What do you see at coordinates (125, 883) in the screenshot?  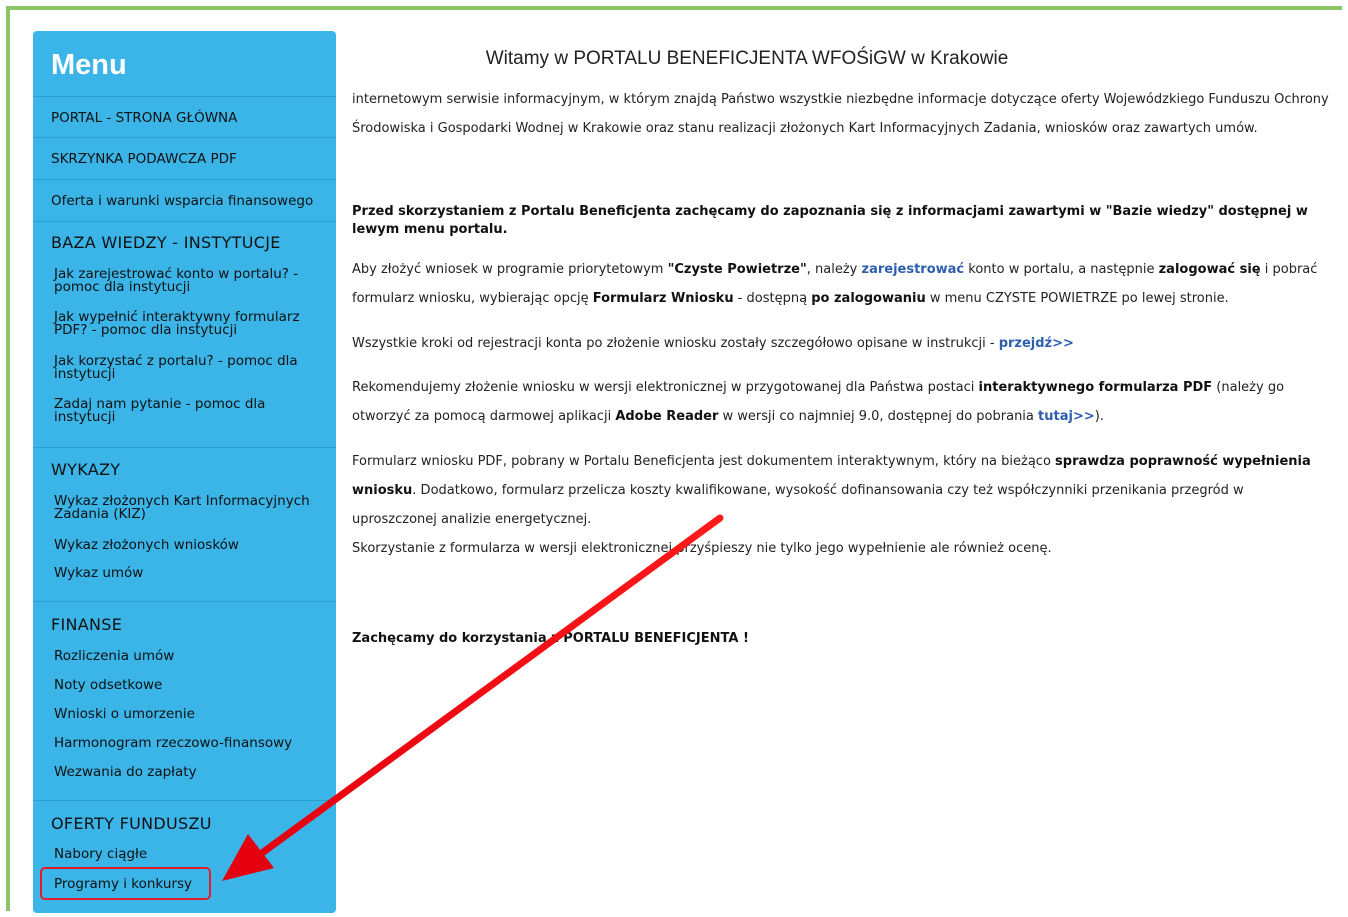 I see `highlight-box` at bounding box center [125, 883].